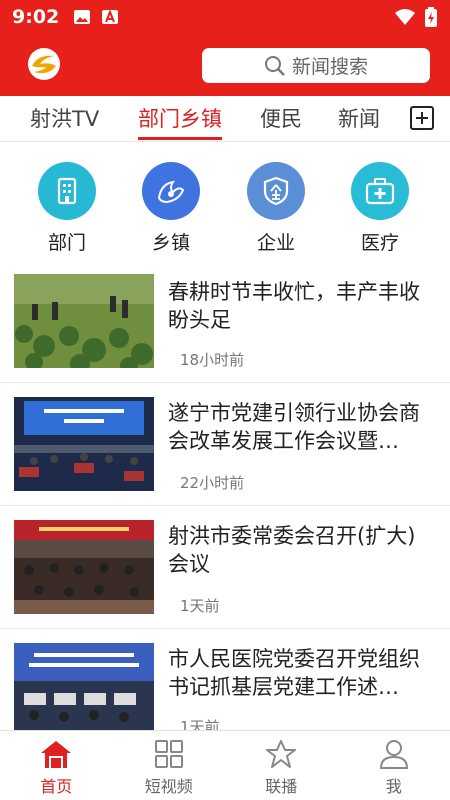 The width and height of the screenshot is (450, 800). I want to click on app-notification-icon, so click(110, 16).